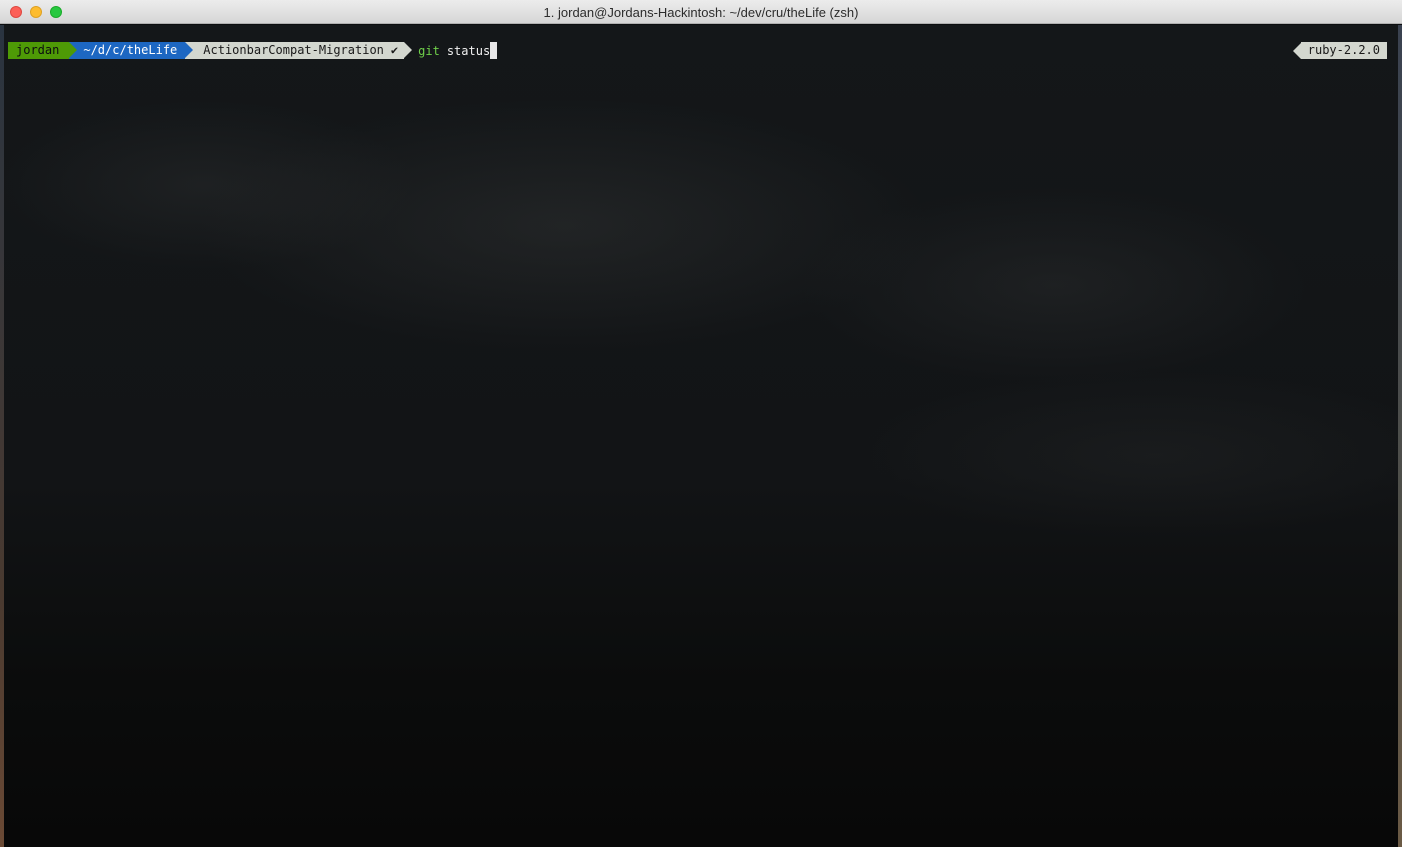  I want to click on ruby-version: ruby-2.2.0, so click(1343, 50).